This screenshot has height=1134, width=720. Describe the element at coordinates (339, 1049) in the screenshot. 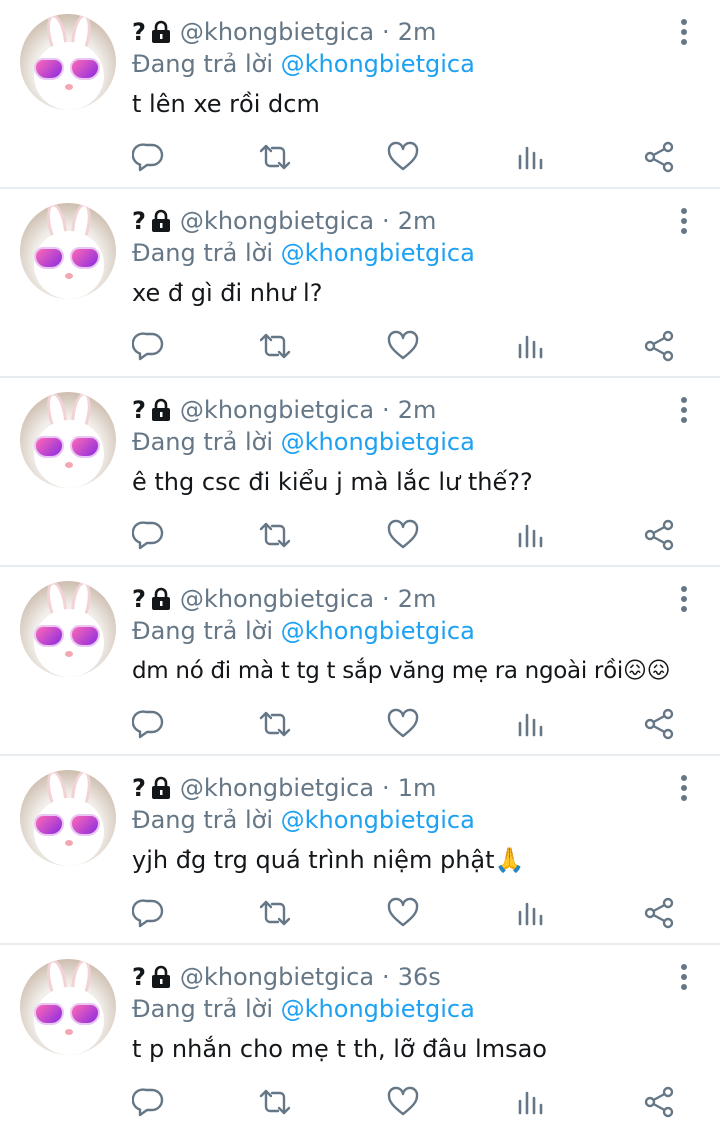

I see `tweet-text: t p nhắn cho mẹ t th, lỡ đâu lmsao` at that location.